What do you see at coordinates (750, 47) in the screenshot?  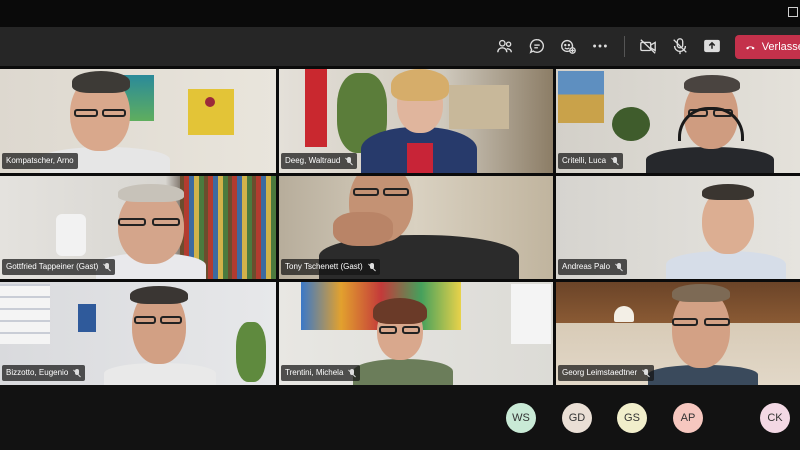 I see `phone-hangup-icon` at bounding box center [750, 47].